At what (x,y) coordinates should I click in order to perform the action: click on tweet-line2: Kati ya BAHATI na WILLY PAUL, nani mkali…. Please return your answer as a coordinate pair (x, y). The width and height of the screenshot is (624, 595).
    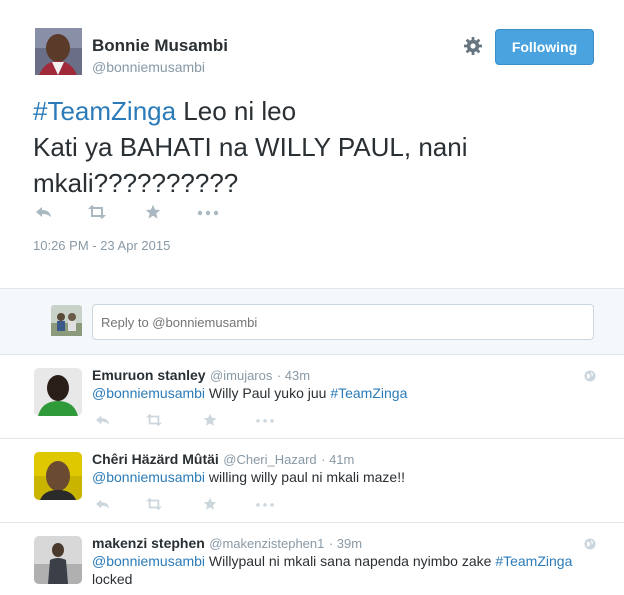
    Looking at the image, I should click on (250, 165).